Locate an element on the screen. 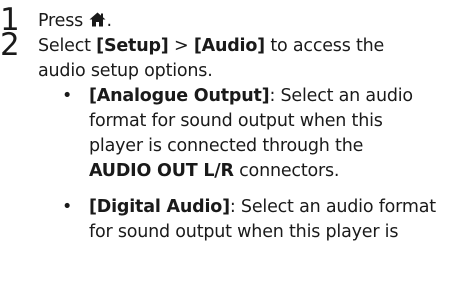 The height and width of the screenshot is (281, 458). step-2-line-1: Select [Setup] > [Audio] to access the is located at coordinates (211, 46).